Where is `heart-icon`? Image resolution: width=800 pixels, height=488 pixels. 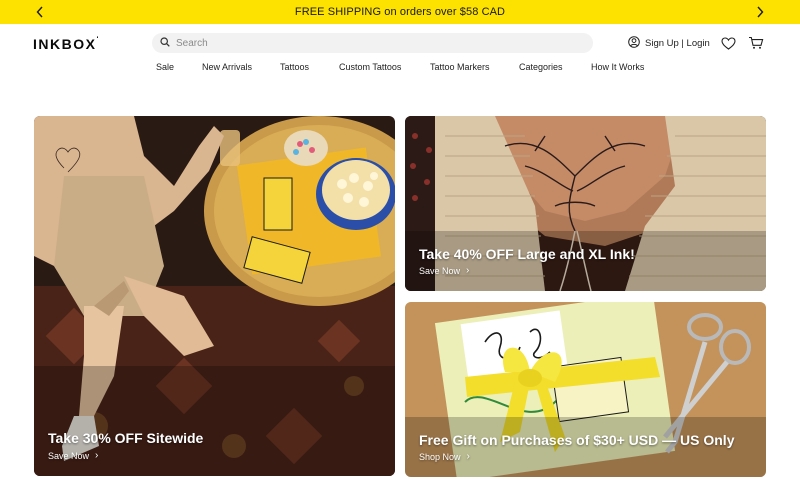 heart-icon is located at coordinates (728, 43).